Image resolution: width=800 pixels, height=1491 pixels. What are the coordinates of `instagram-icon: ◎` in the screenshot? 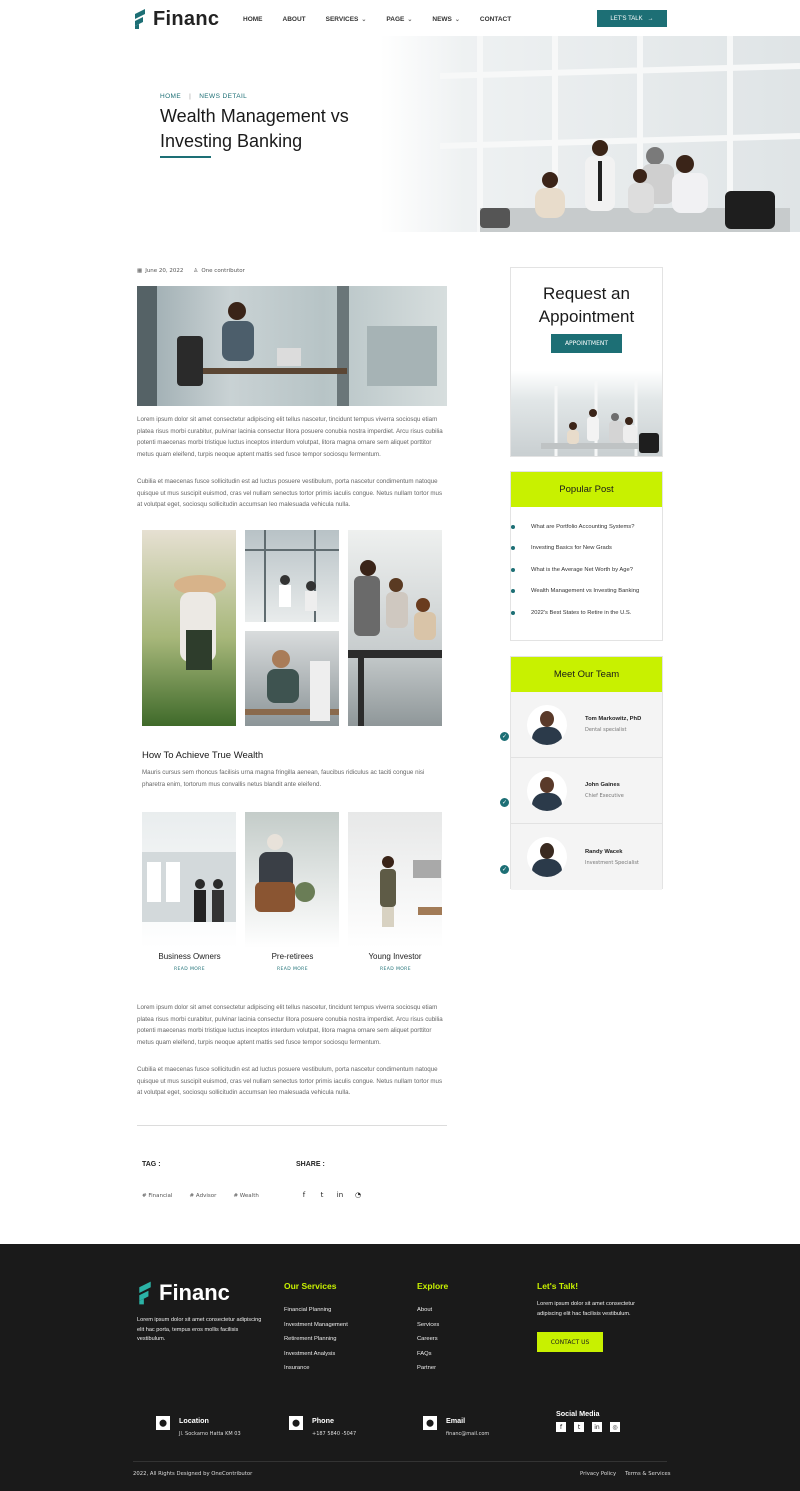 It's located at (615, 1427).